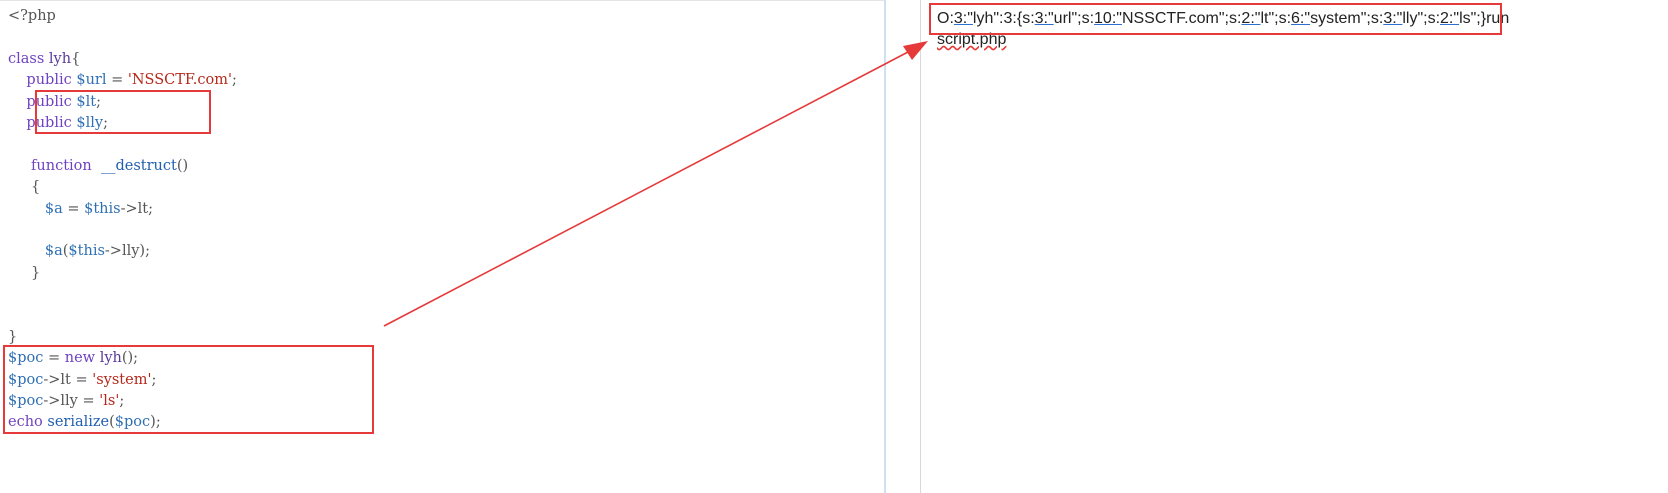 The height and width of the screenshot is (493, 1668). What do you see at coordinates (28, 58) in the screenshot?
I see `code-token: class` at bounding box center [28, 58].